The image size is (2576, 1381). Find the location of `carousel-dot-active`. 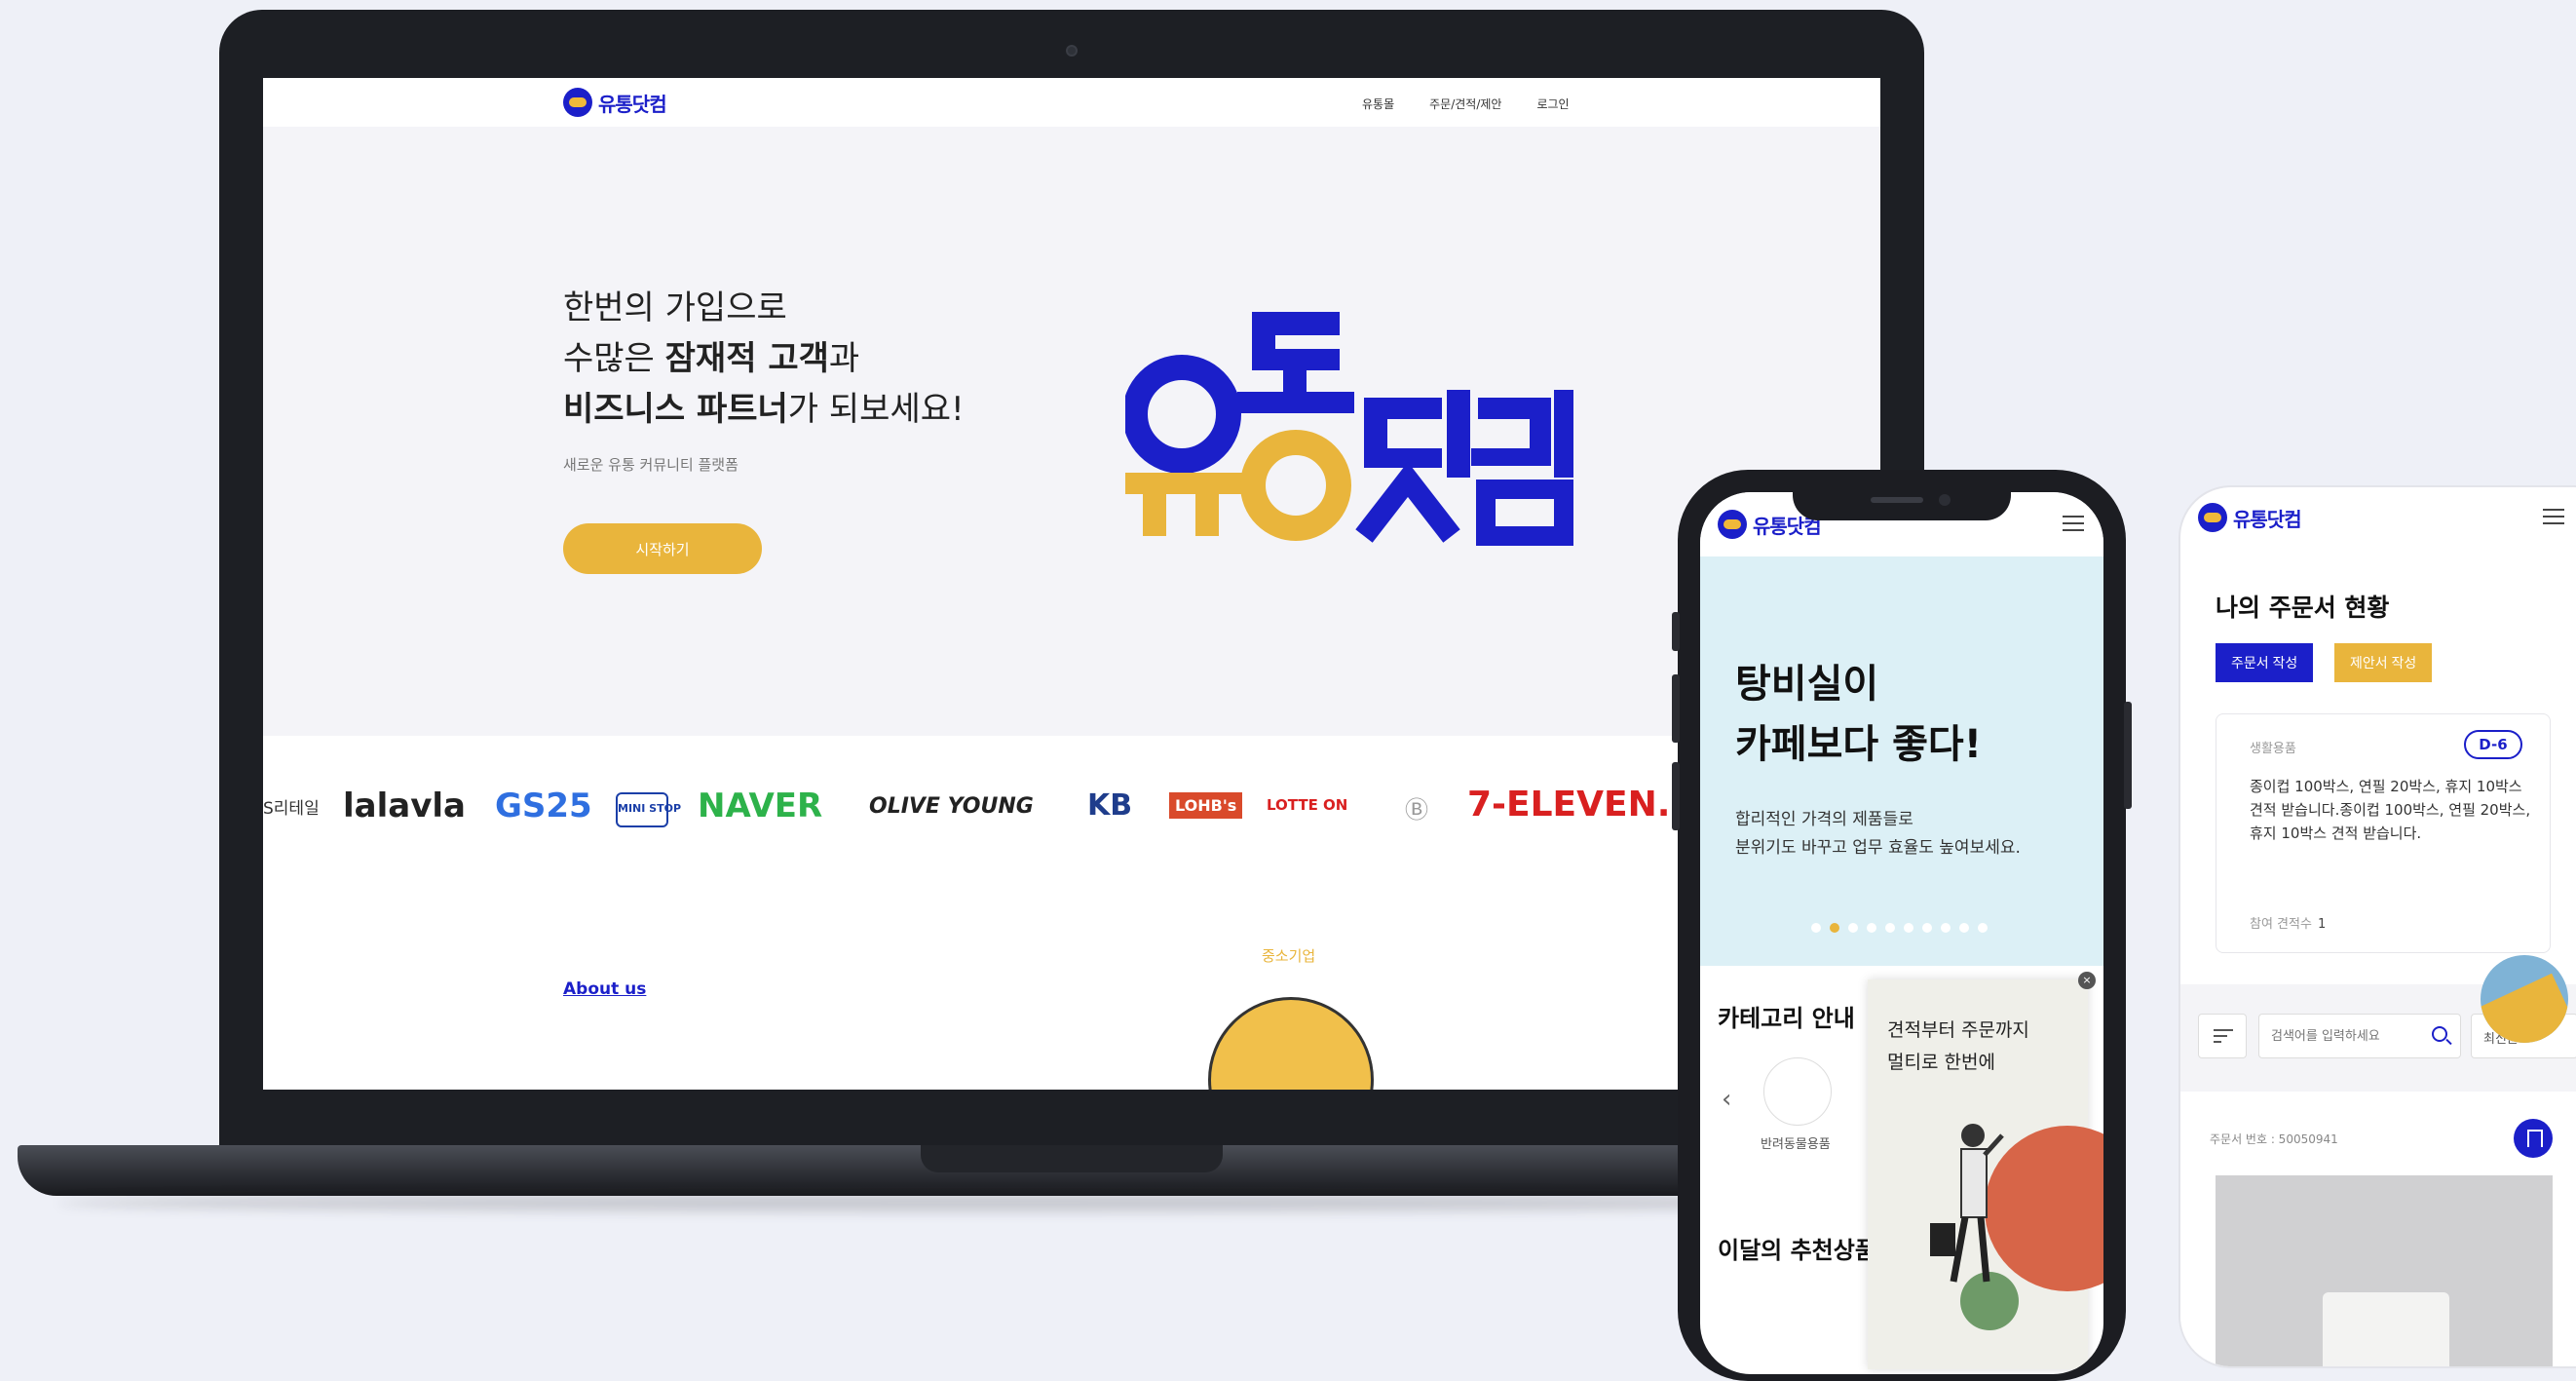

carousel-dot-active is located at coordinates (1834, 928).